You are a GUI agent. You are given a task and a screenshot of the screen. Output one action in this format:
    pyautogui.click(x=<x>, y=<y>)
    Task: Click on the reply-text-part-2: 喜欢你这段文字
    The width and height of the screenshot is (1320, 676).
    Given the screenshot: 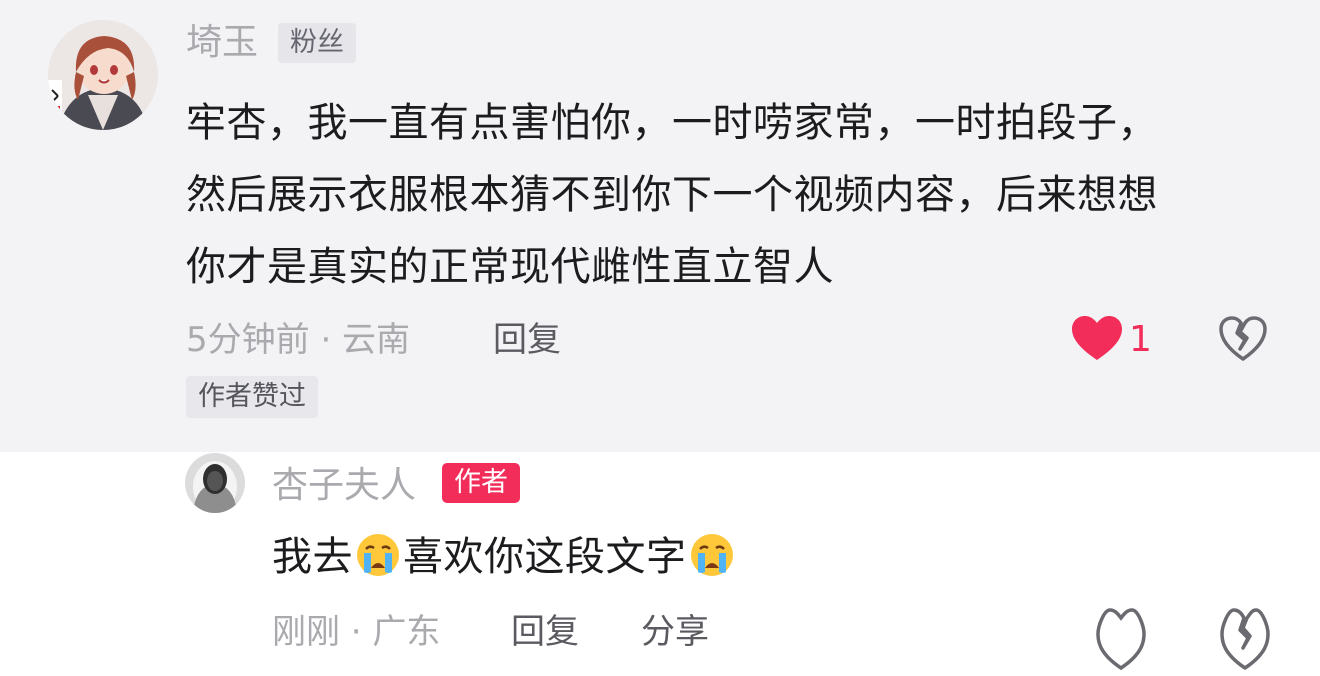 What is the action you would take?
    pyautogui.click(x=545, y=557)
    